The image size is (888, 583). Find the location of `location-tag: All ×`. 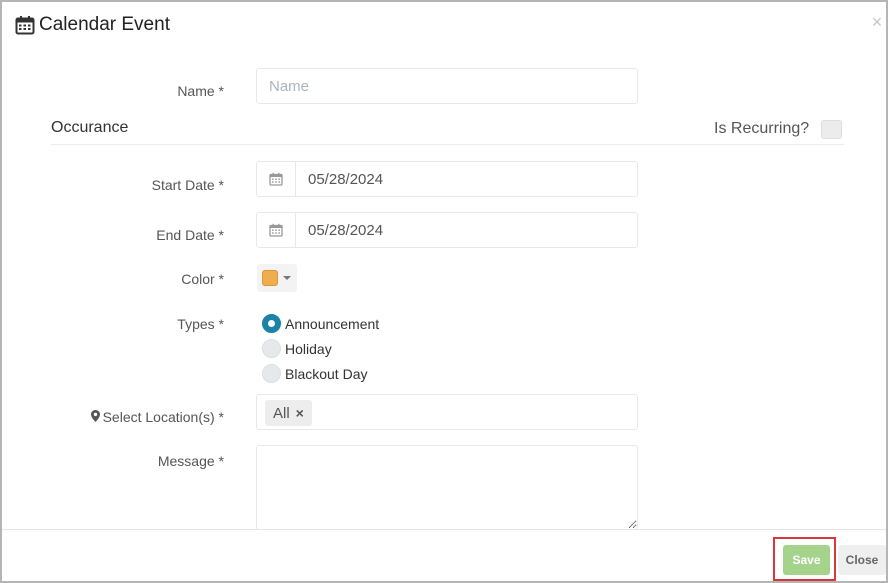

location-tag: All × is located at coordinates (288, 413).